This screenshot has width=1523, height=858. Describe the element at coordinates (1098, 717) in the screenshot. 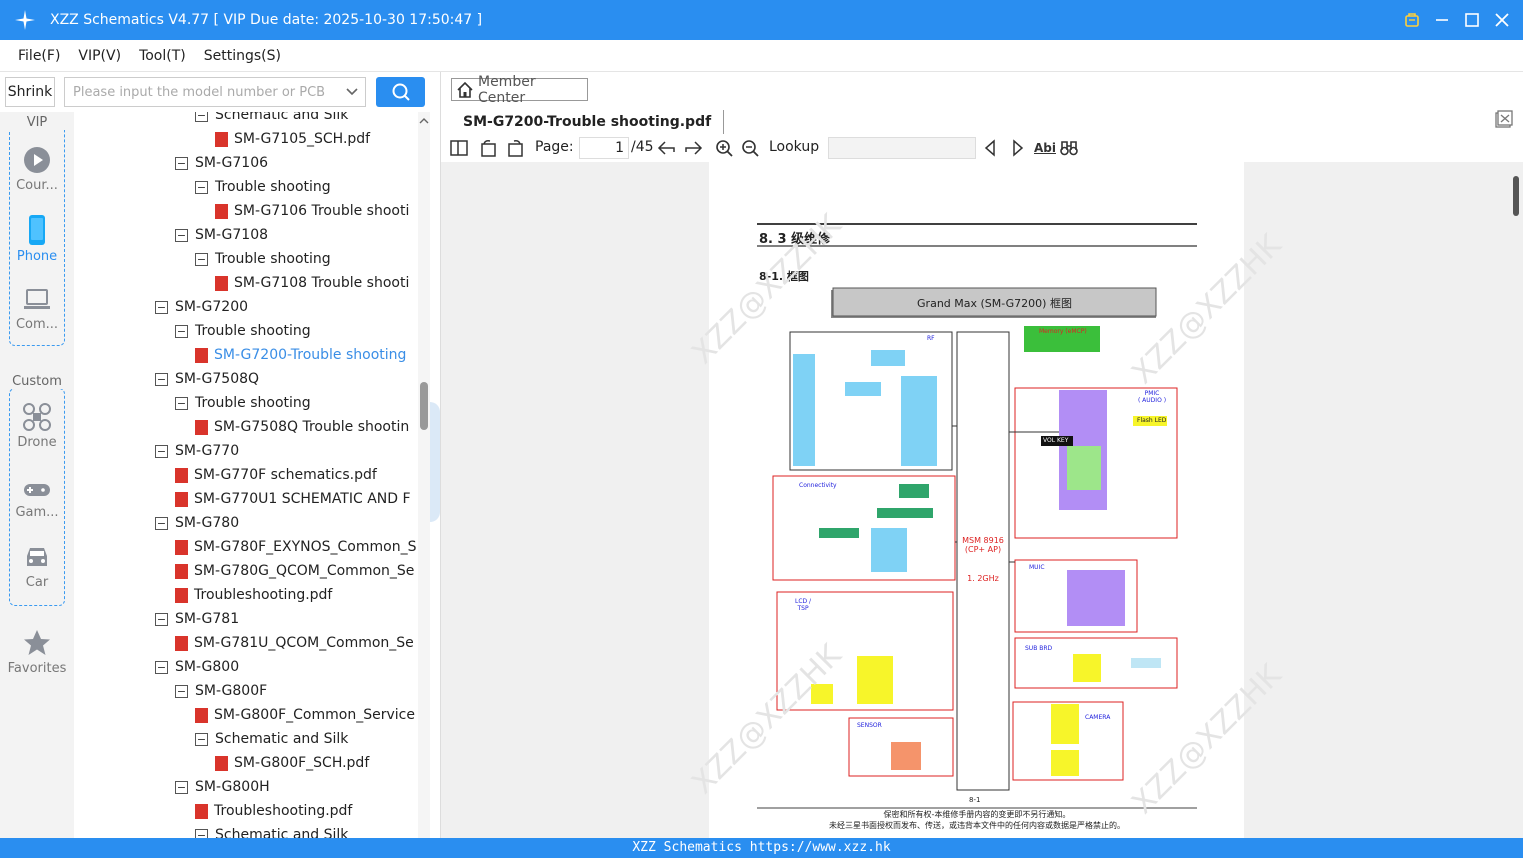

I see `block-camera-label: CAMERA` at that location.